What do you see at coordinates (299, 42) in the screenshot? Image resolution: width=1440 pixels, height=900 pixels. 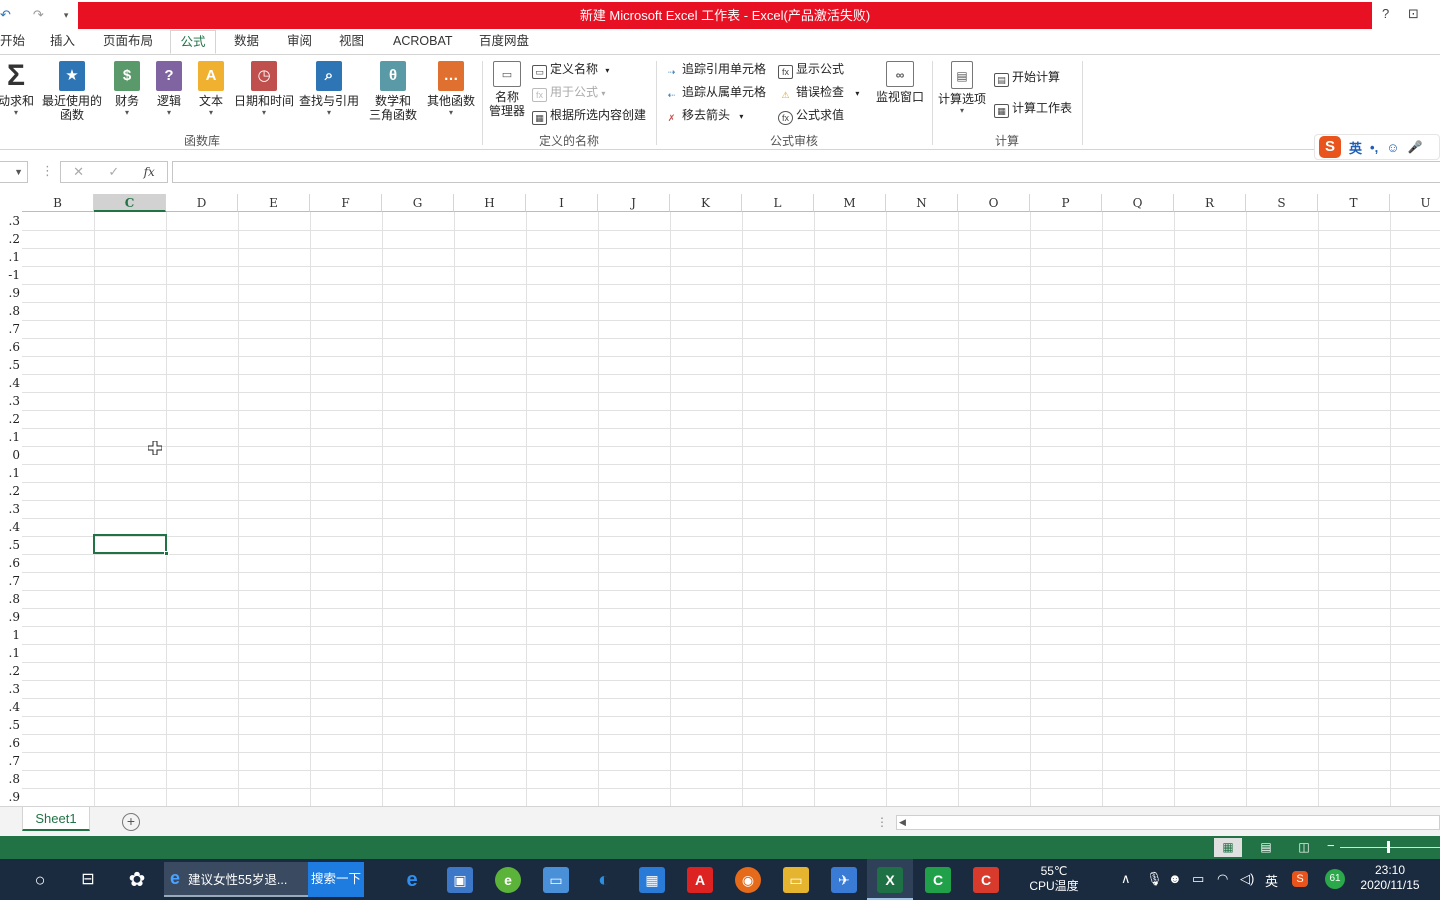 I see `tab-review: 审阅` at bounding box center [299, 42].